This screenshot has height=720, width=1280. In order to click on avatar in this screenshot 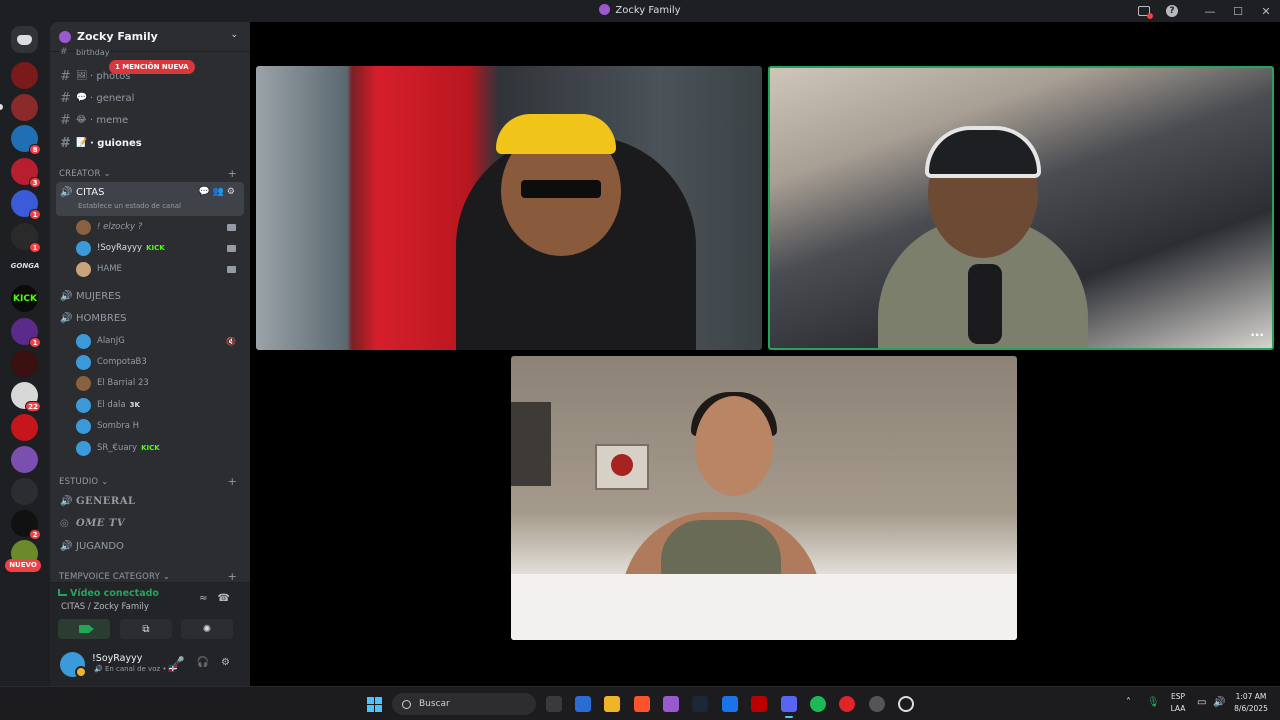, I will do `click(83, 383)`.